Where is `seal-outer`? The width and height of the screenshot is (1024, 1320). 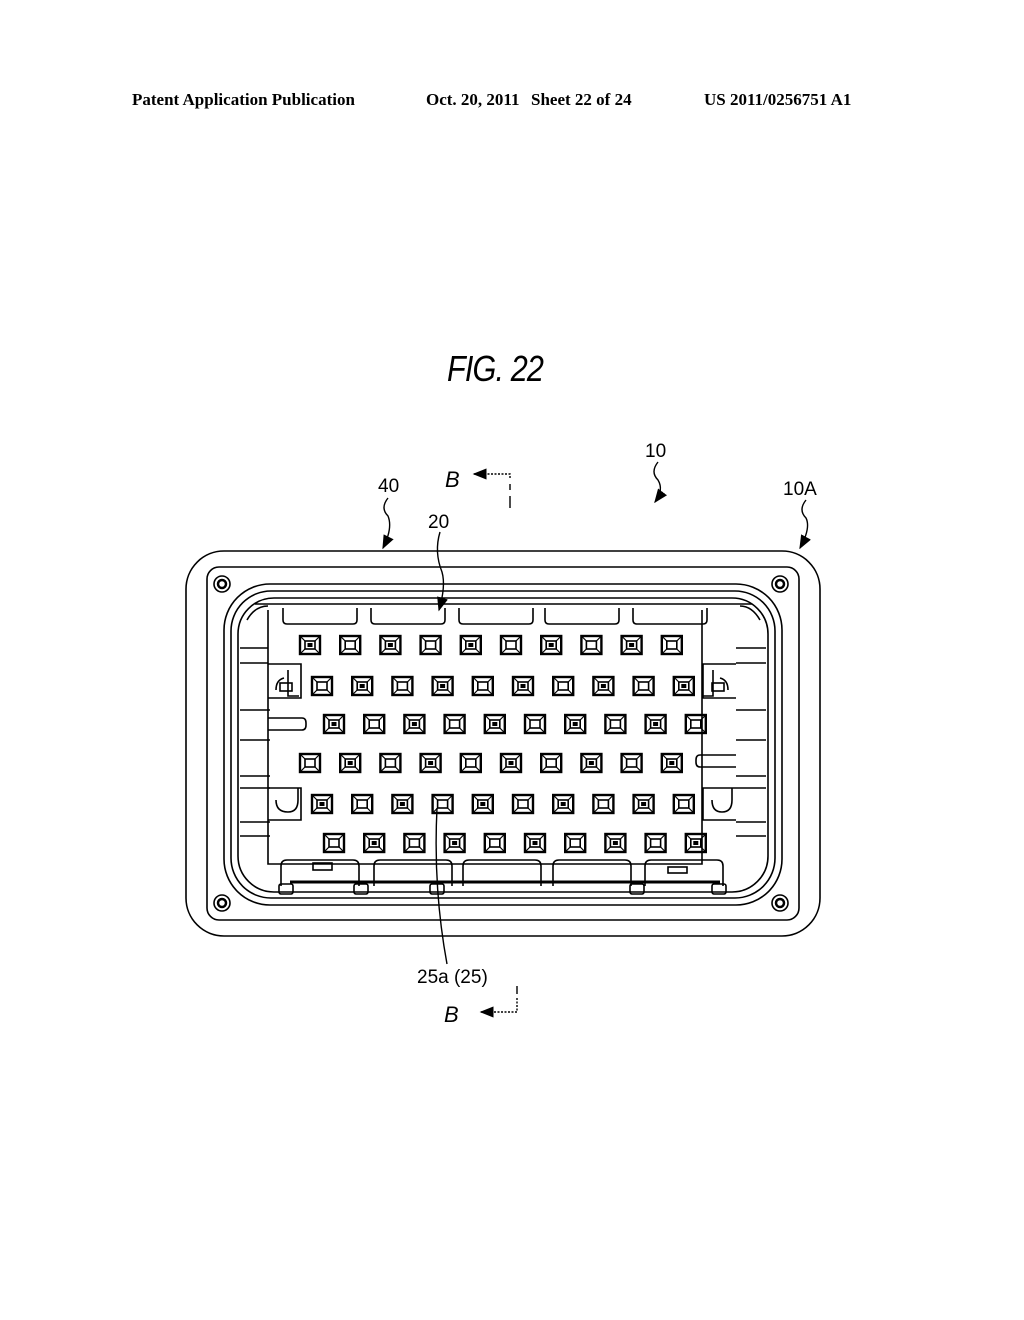
seal-outer is located at coordinates (503, 744).